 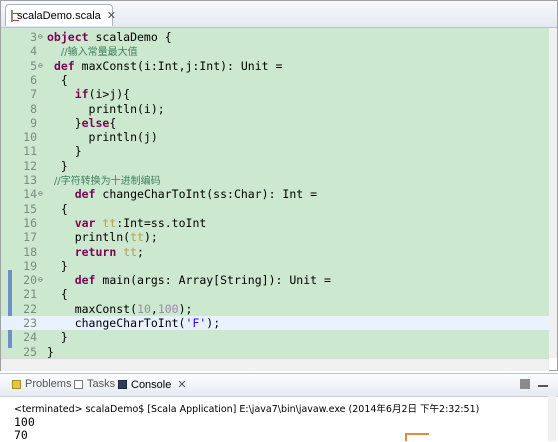 I want to click on minimize-icon, so click(x=543, y=386).